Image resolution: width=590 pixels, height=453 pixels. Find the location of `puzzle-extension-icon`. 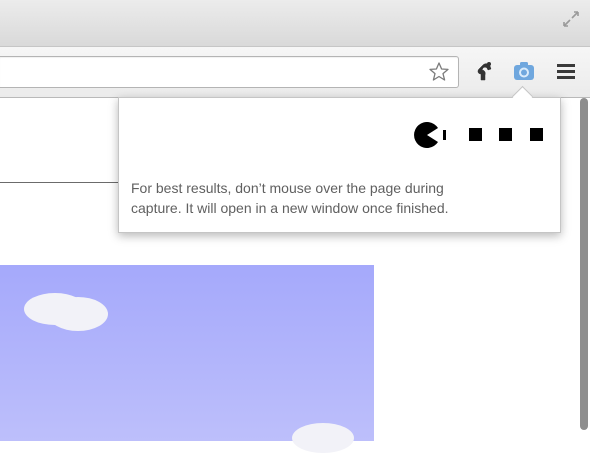

puzzle-extension-icon is located at coordinates (485, 71).